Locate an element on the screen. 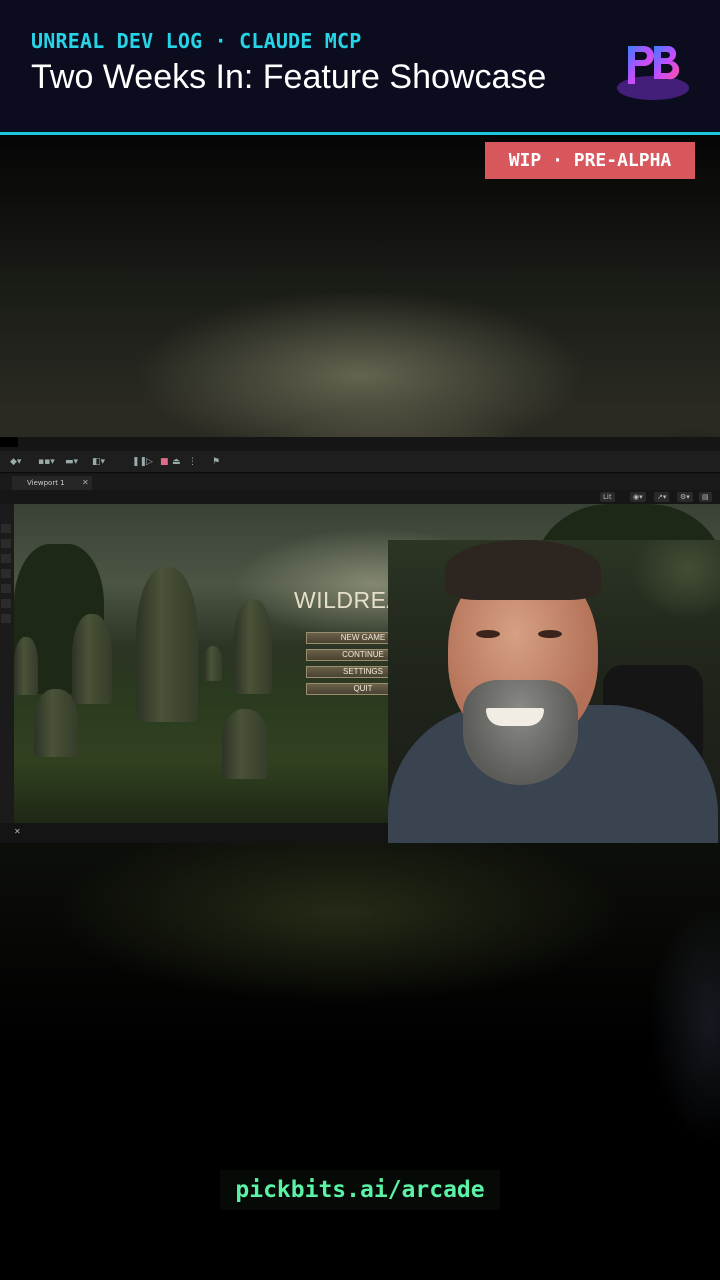 This screenshot has height=1280, width=720. camera-speed-icon: ↗▾ is located at coordinates (662, 497).